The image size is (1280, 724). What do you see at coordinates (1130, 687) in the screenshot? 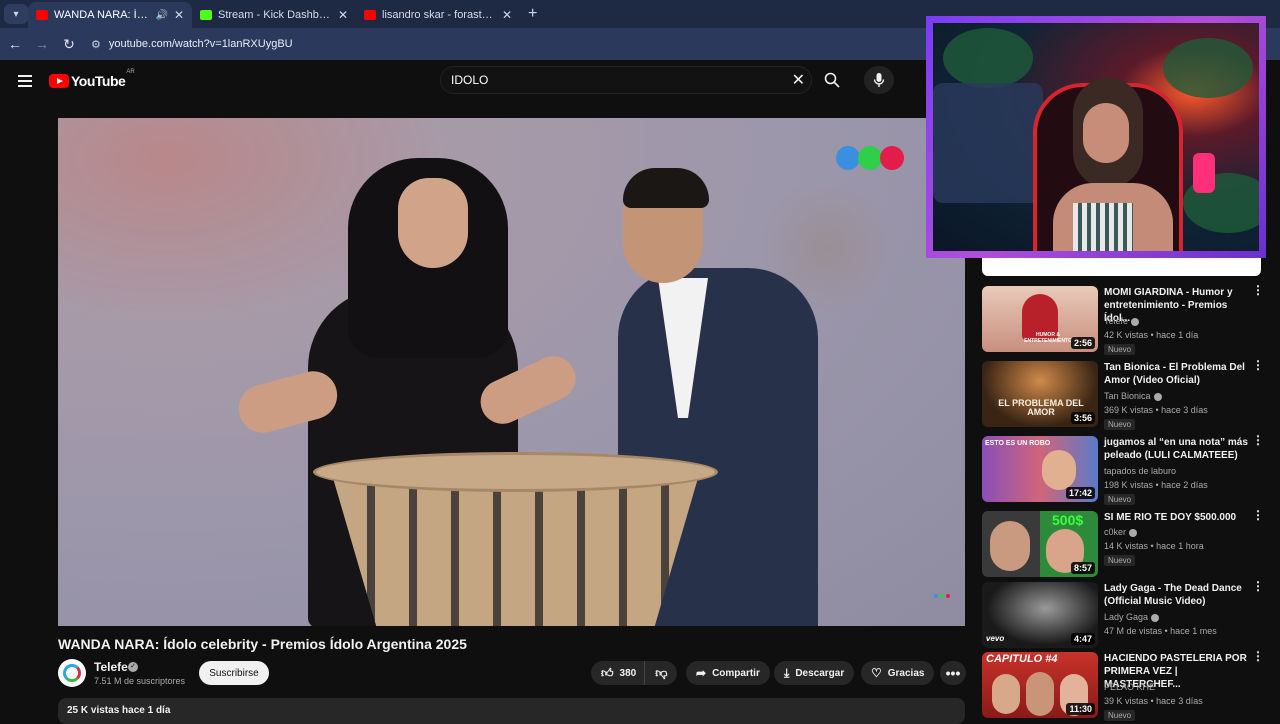
I see `rec-channel: PELAO KHE` at bounding box center [1130, 687].